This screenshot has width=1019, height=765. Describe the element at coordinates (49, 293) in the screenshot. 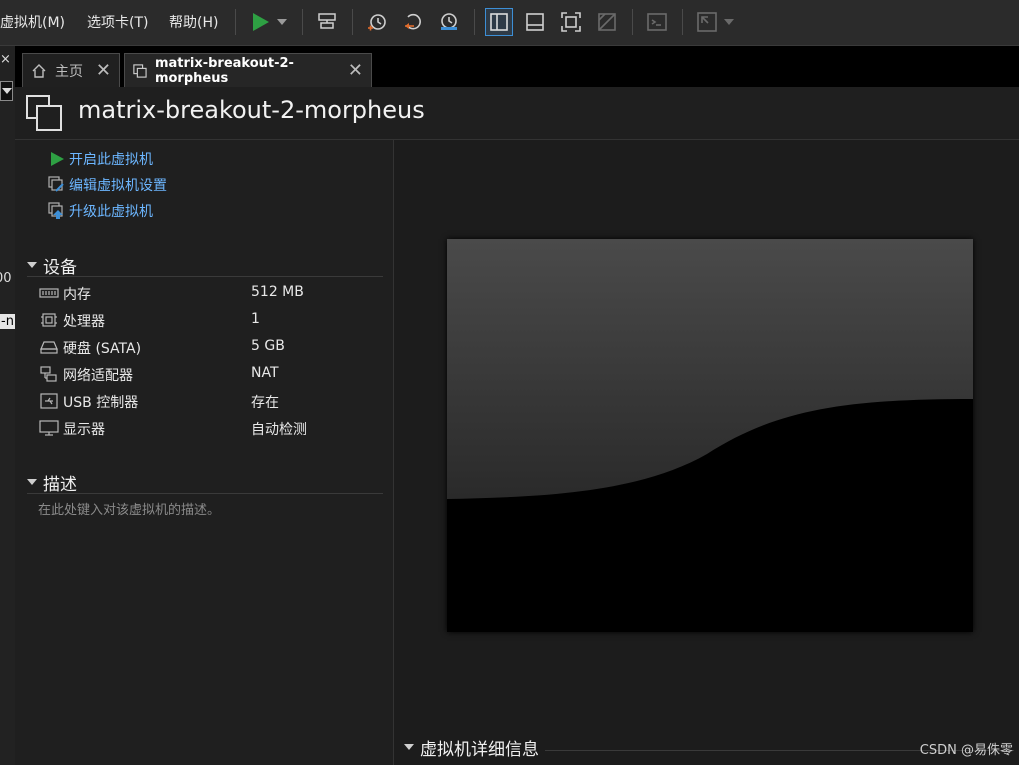

I see `memory-icon` at that location.